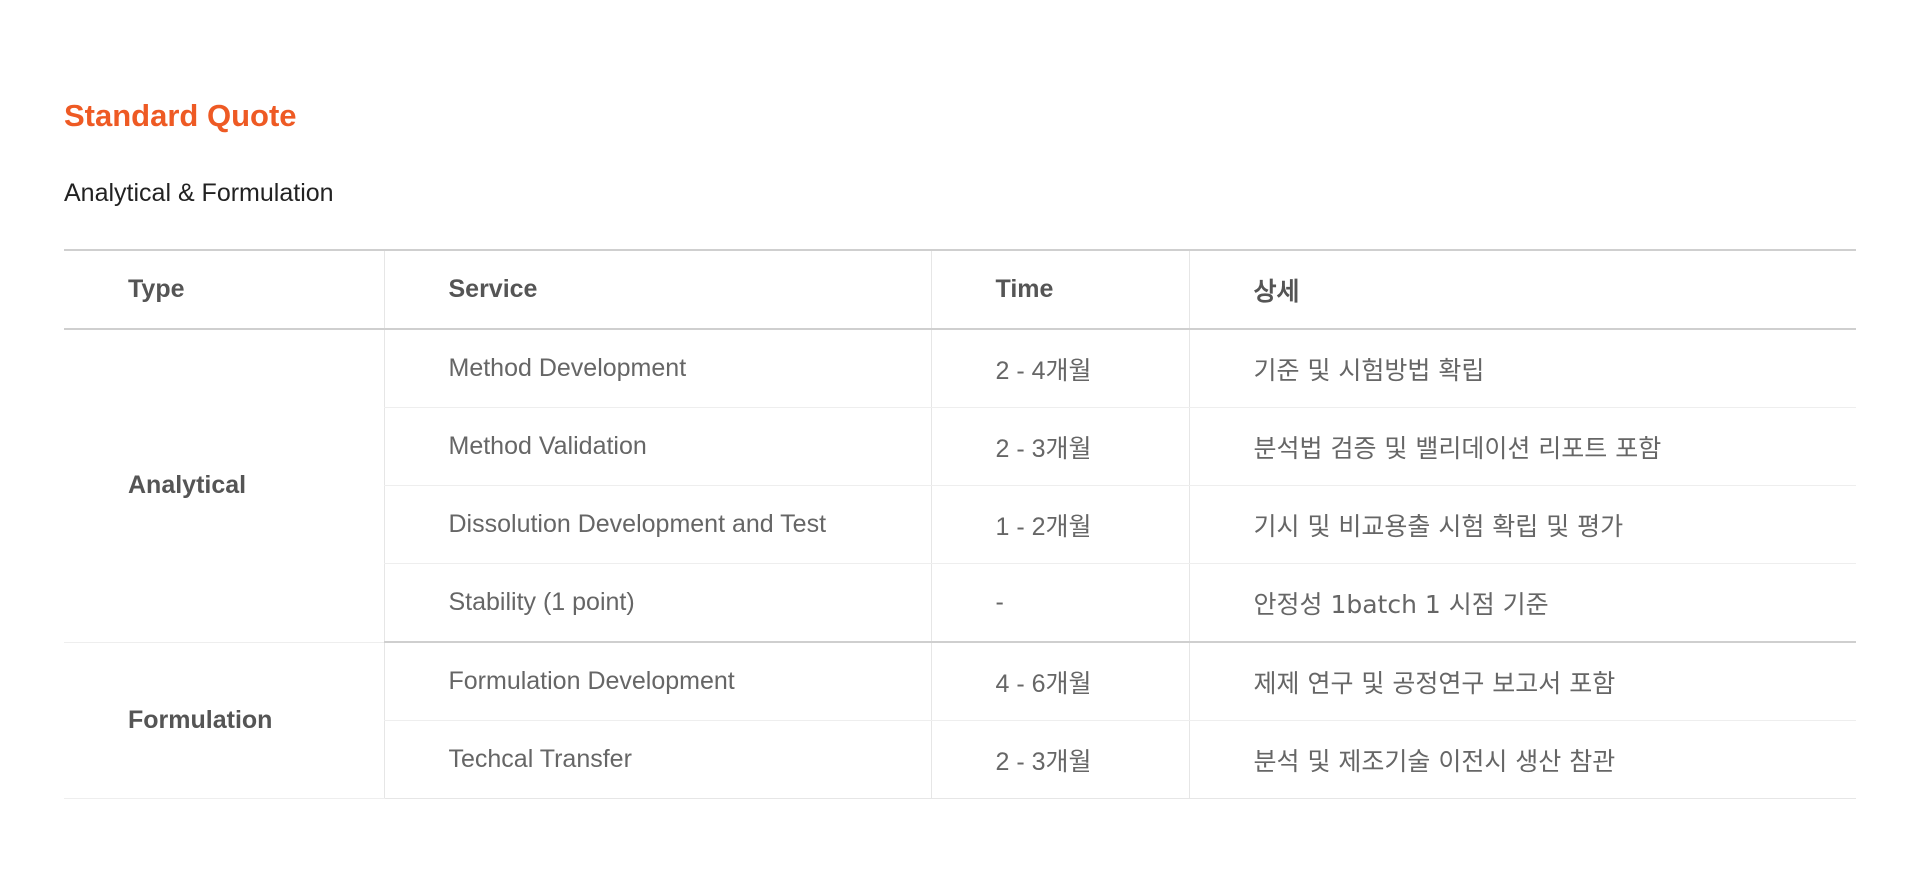 This screenshot has width=1920, height=896. Describe the element at coordinates (1522, 290) in the screenshot. I see `header-detail: 상세` at that location.